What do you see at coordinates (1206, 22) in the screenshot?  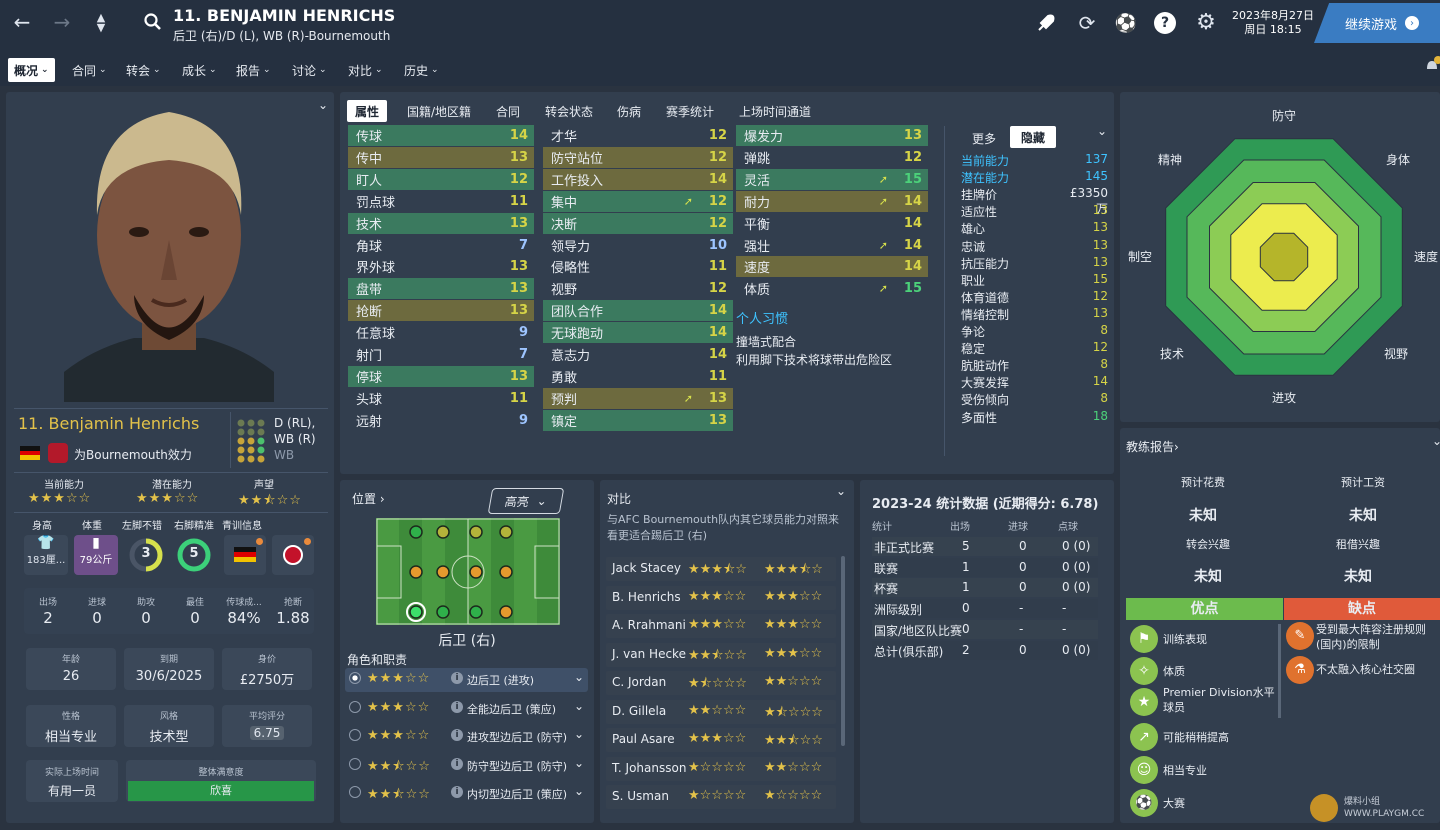 I see `gear-icon: ⚙` at bounding box center [1206, 22].